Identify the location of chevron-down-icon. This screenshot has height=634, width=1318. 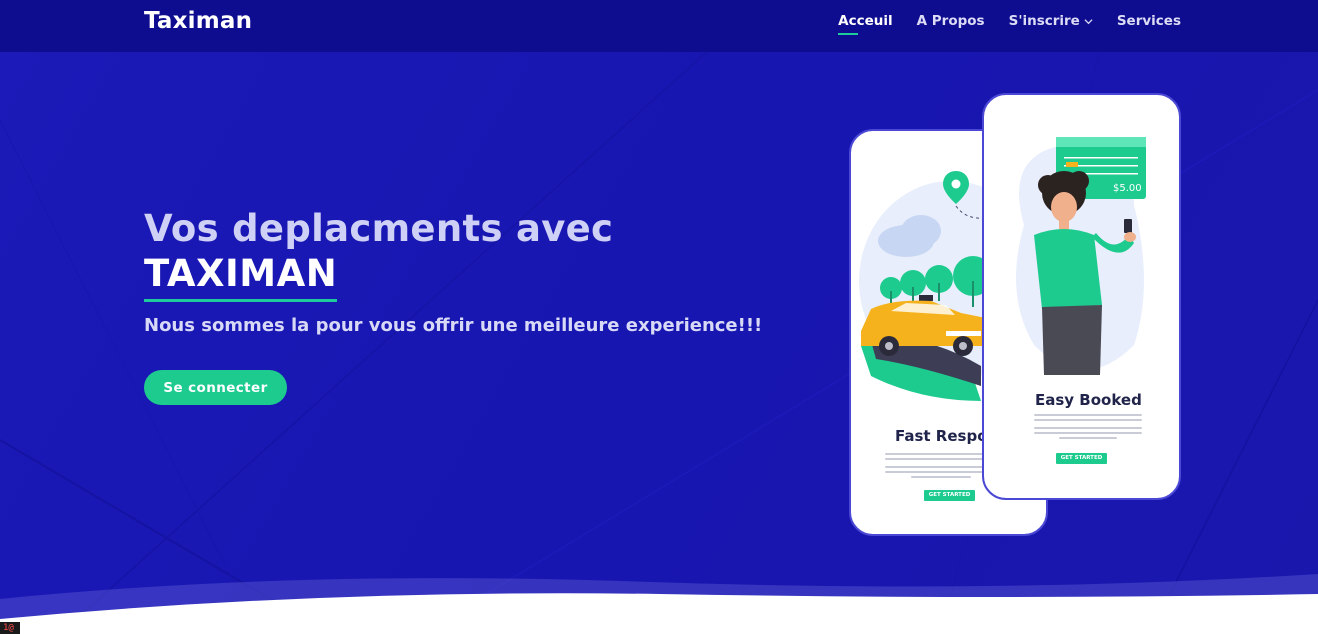
(1088, 21).